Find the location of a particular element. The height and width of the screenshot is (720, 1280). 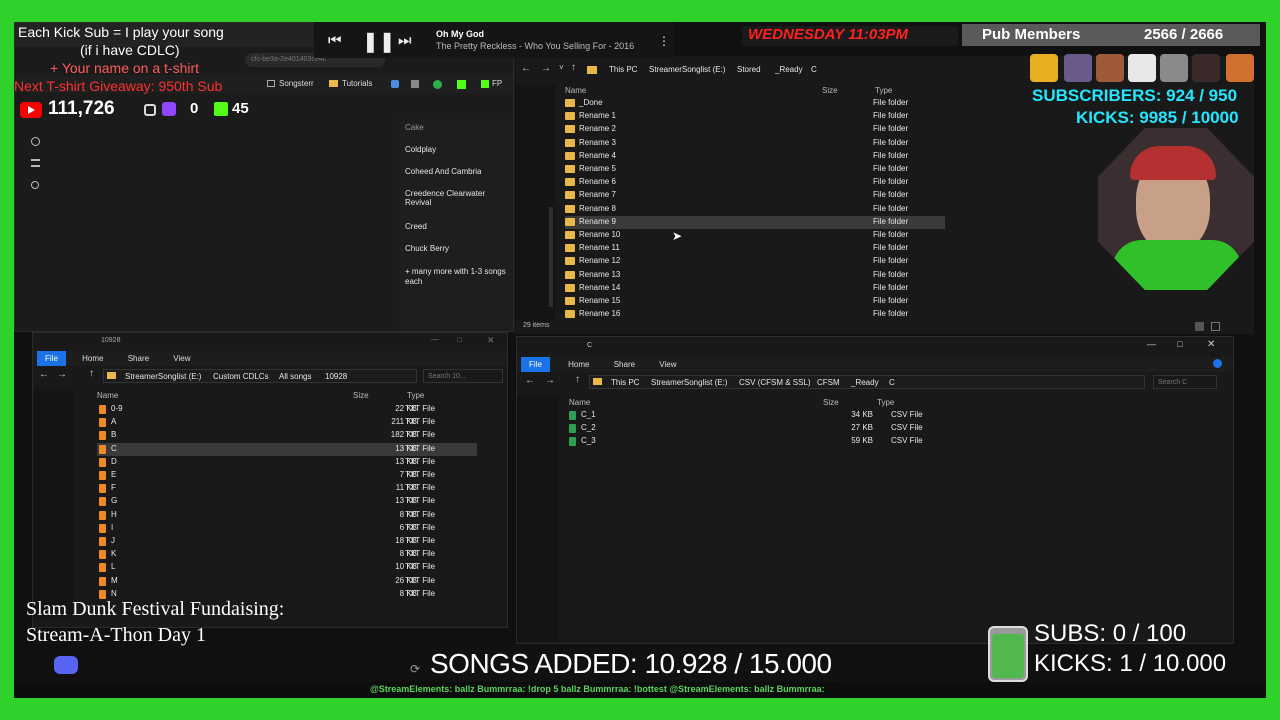

more-options-icon: ⋮ is located at coordinates (664, 41).